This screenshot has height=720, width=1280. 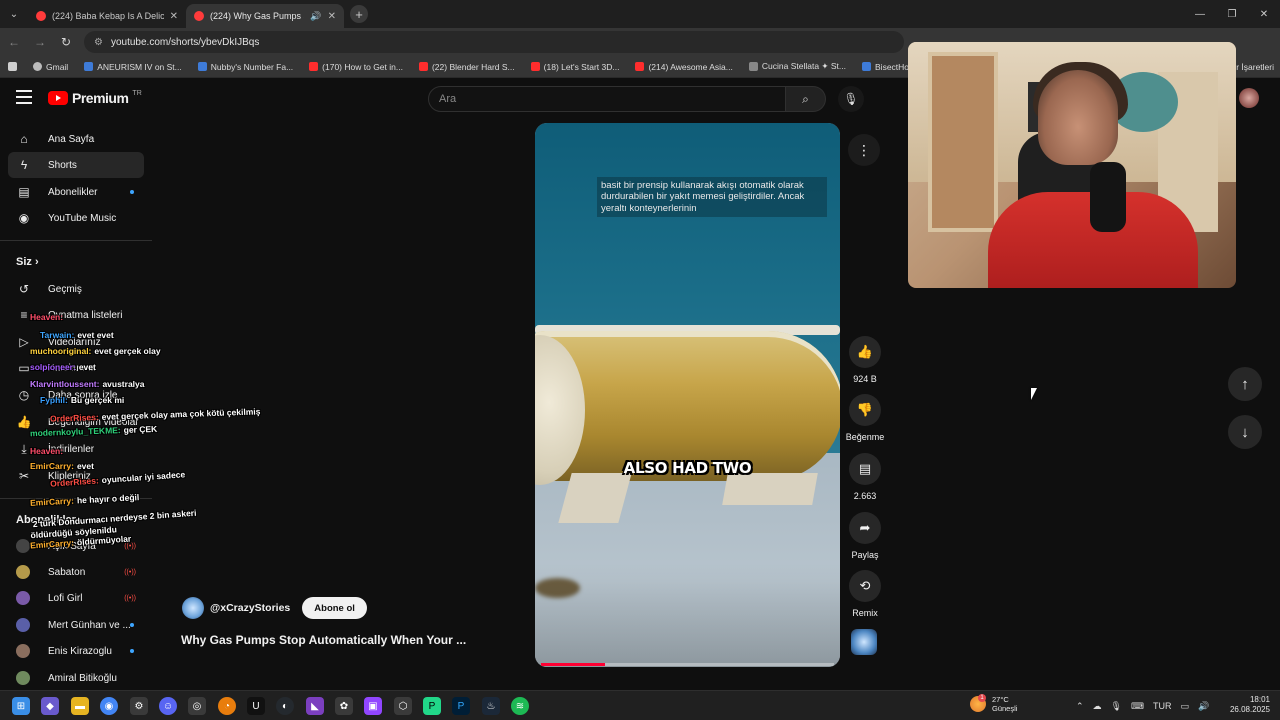 I want to click on chrome-icon: ◉, so click(x=109, y=706).